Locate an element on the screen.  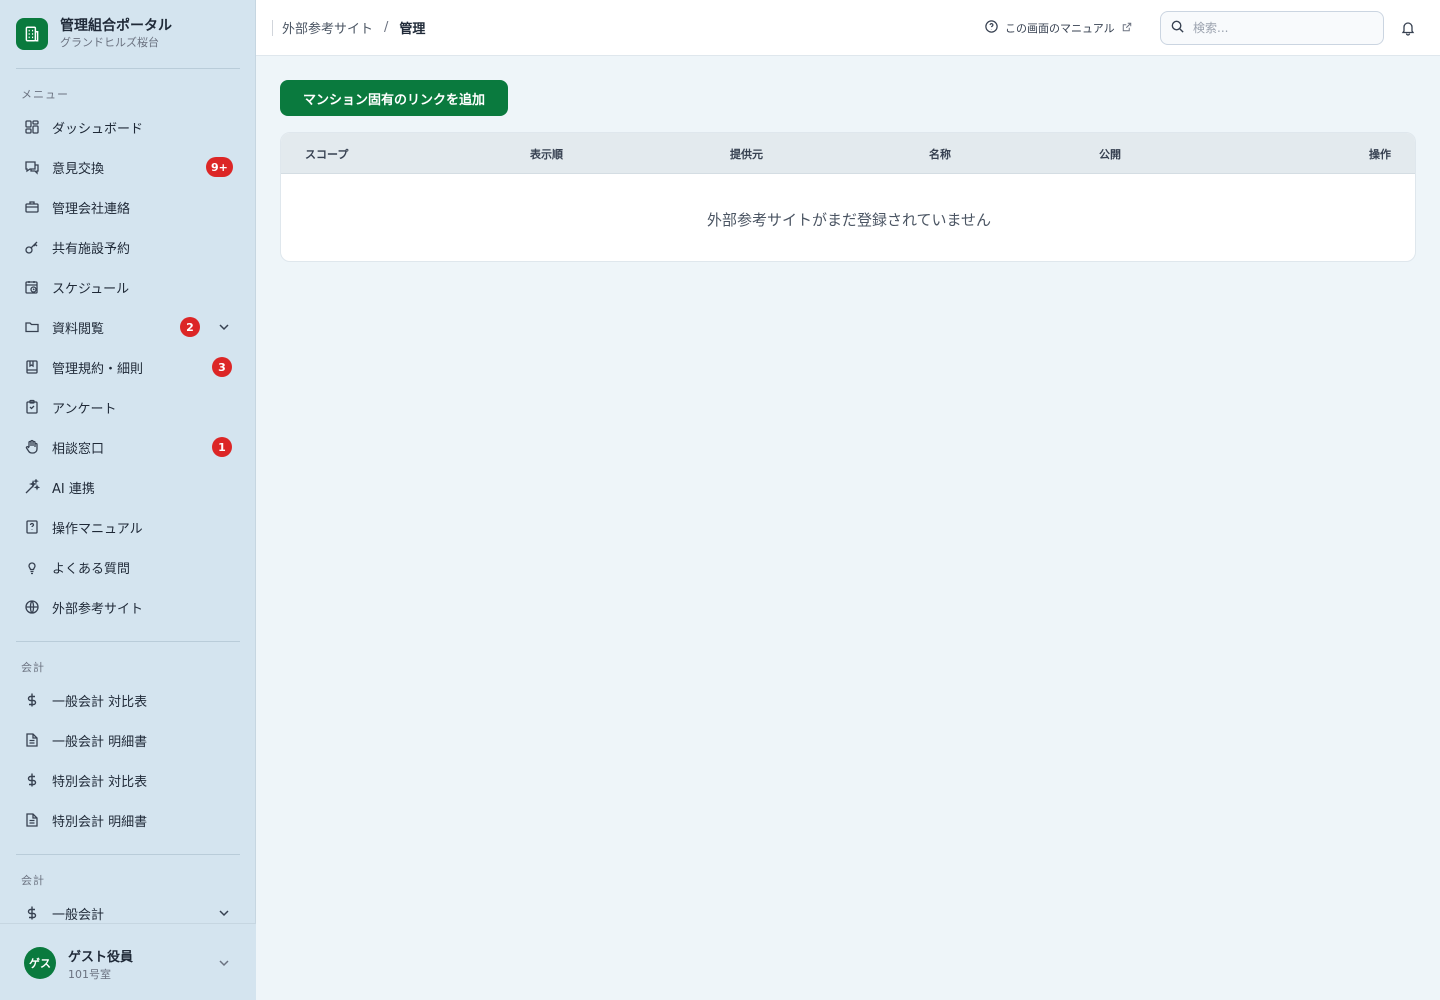
sidebar-item-label: 管理会社連絡 is located at coordinates (91, 209).